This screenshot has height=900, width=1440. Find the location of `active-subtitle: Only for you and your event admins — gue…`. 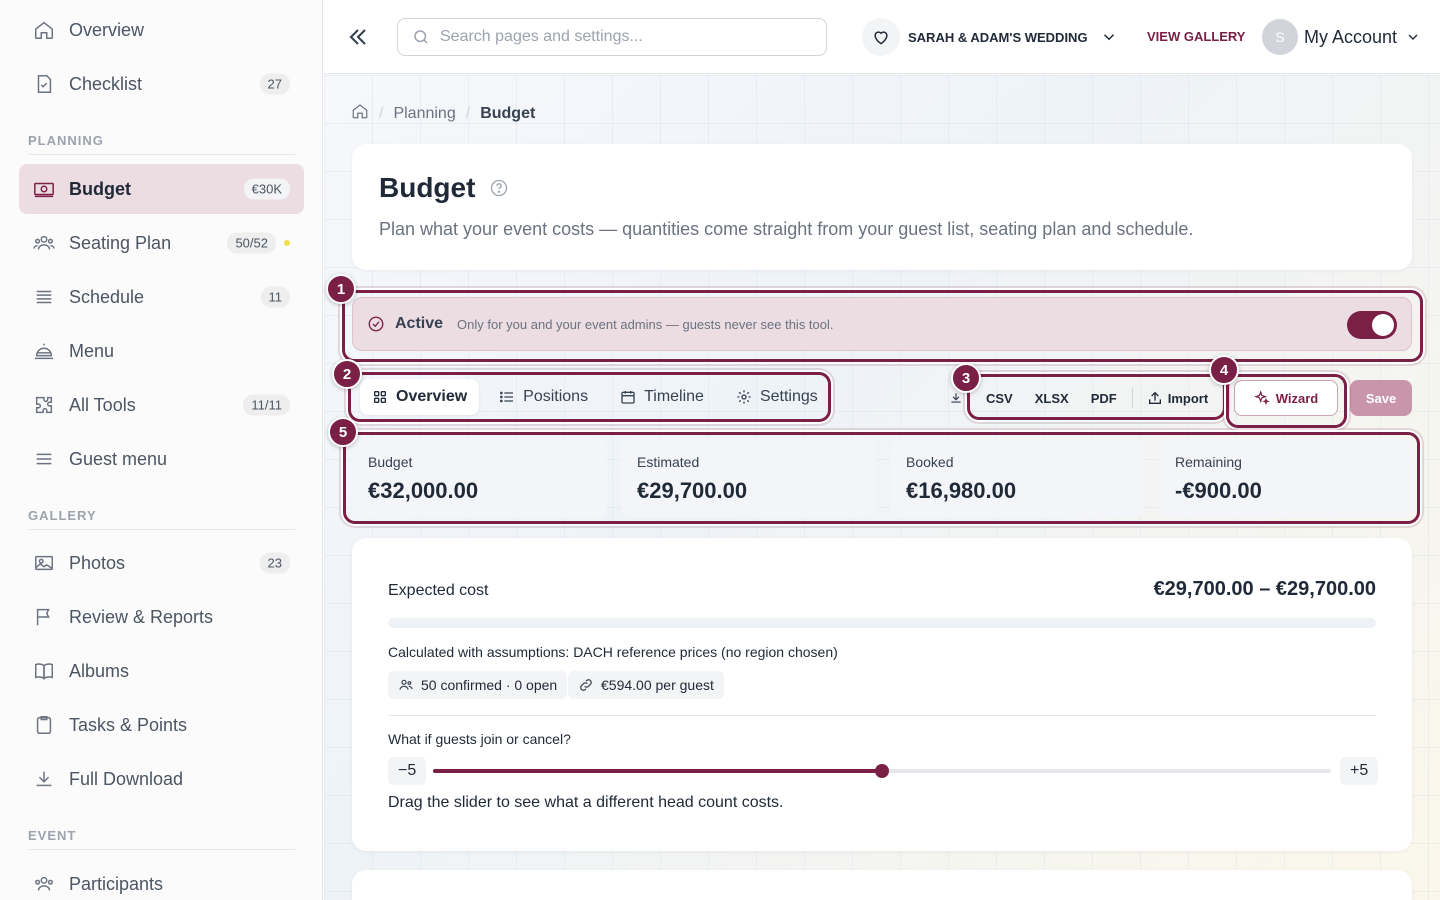

active-subtitle: Only for you and your event admins — gue… is located at coordinates (645, 324).